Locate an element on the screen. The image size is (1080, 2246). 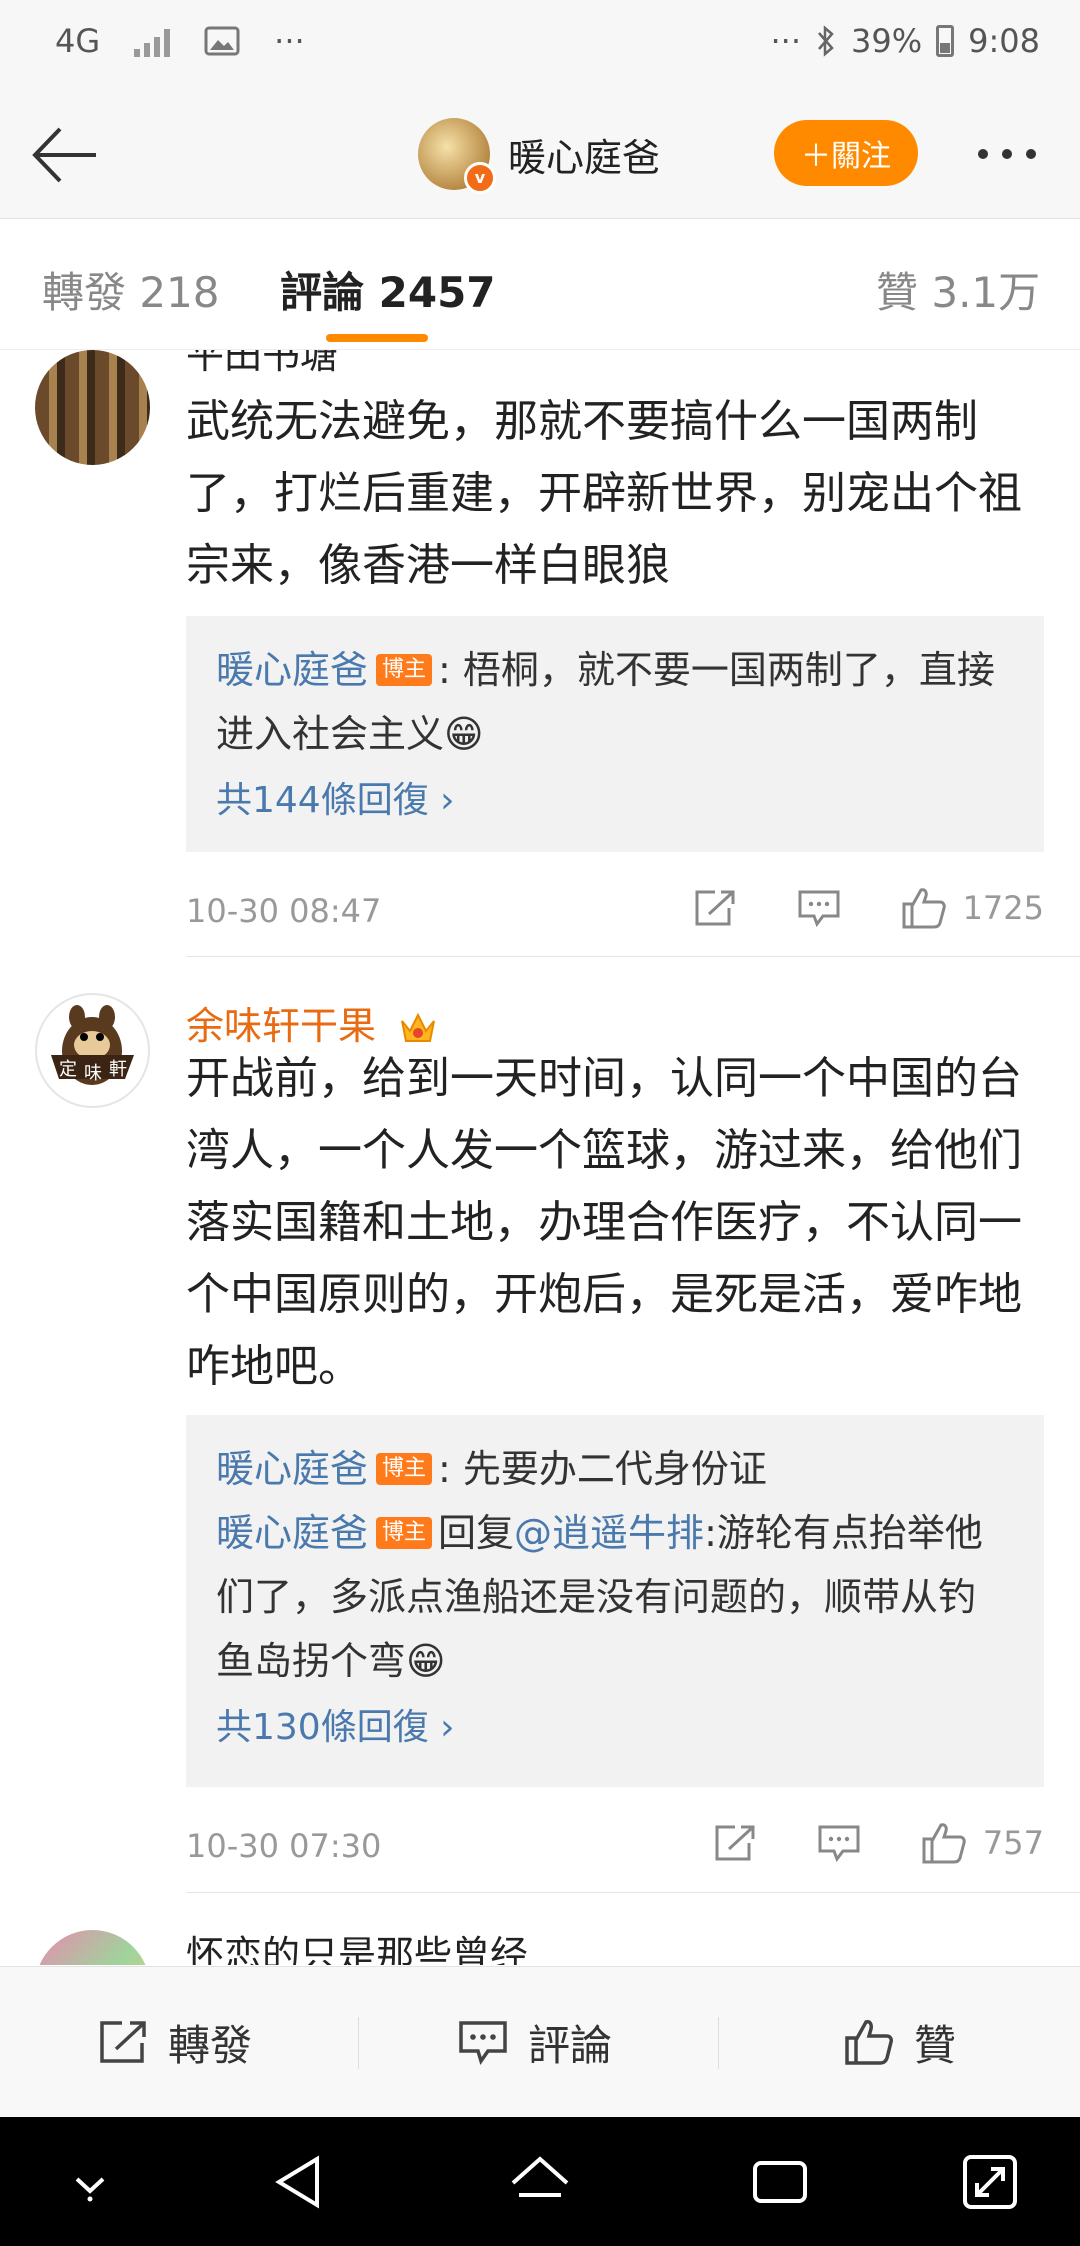
bottom-action-bar: 轉發 評論 贊 is located at coordinates (540, 2041).